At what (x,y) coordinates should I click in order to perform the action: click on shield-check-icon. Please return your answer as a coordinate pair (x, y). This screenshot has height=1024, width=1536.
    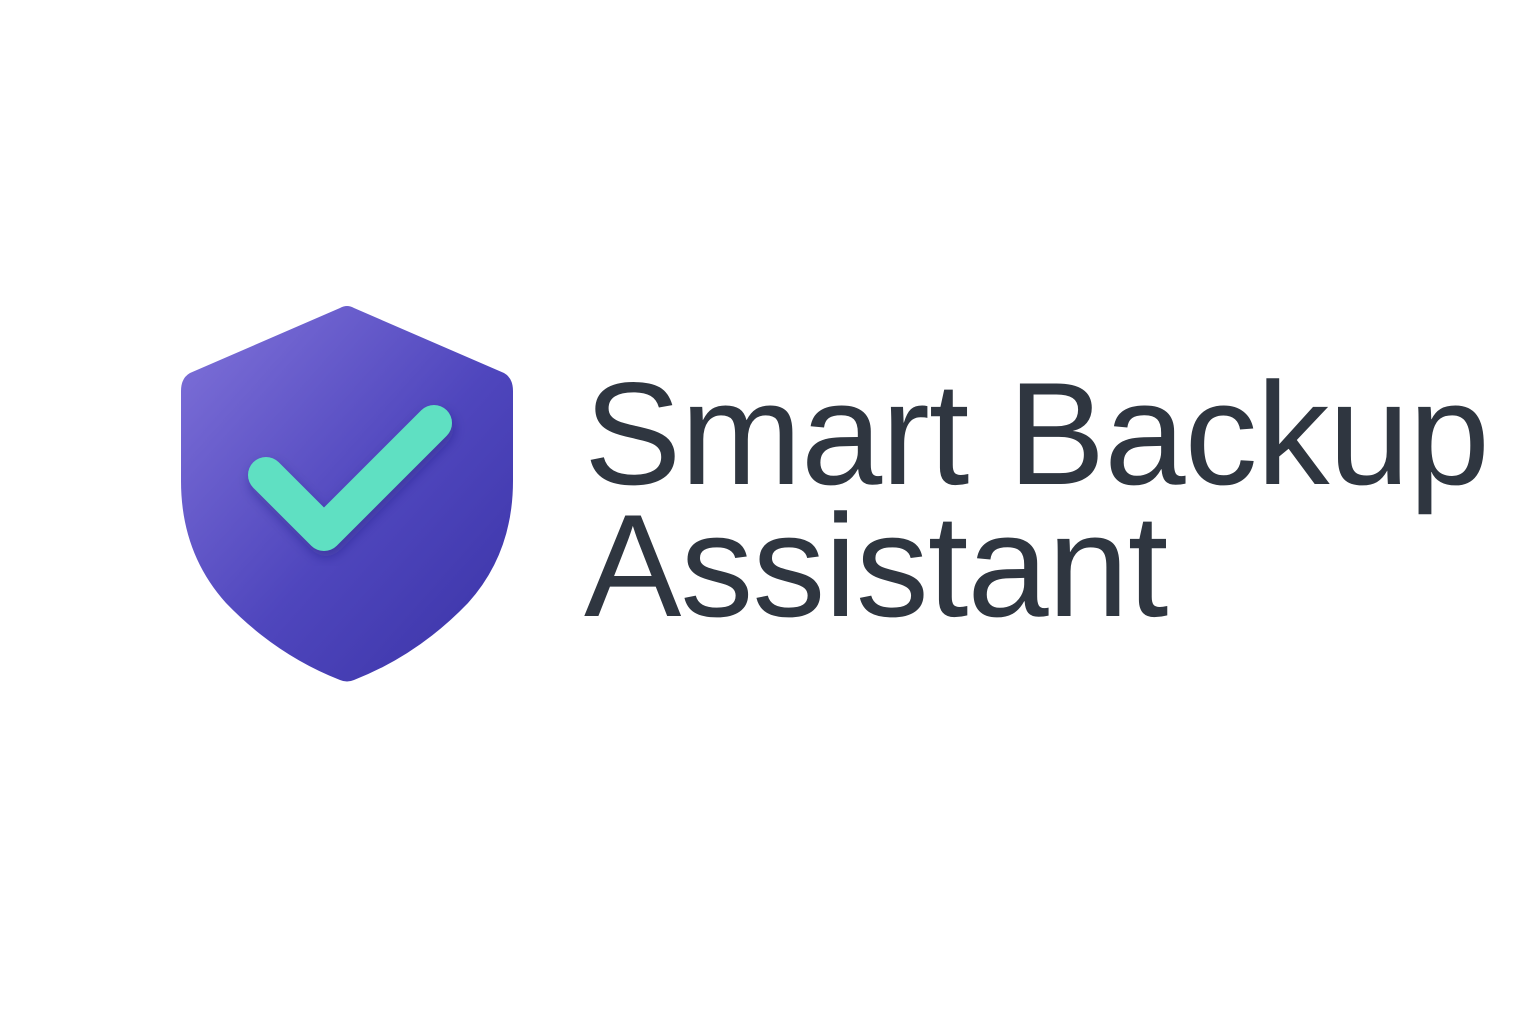
    Looking at the image, I should click on (347, 494).